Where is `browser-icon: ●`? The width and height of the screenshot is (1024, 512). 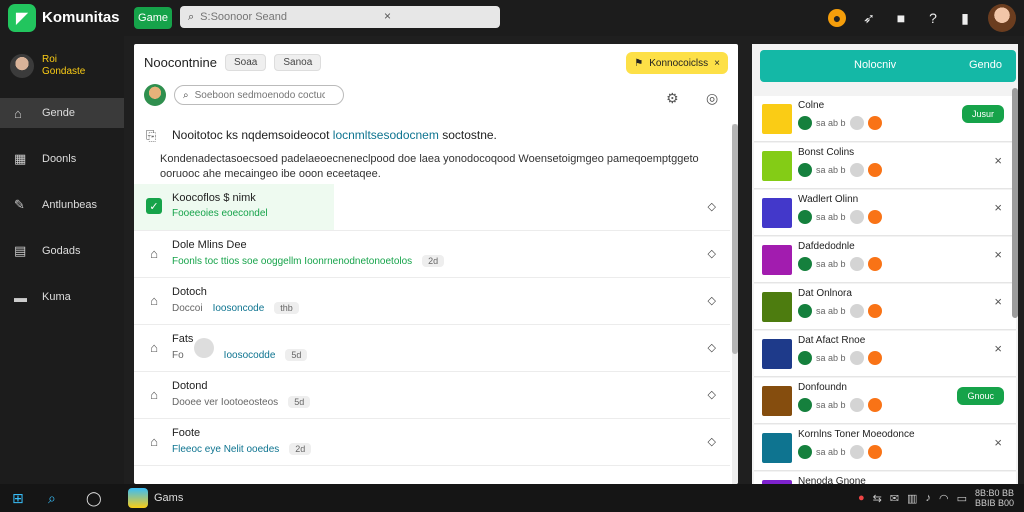
browser-icon: ● is located at coordinates (861, 498).